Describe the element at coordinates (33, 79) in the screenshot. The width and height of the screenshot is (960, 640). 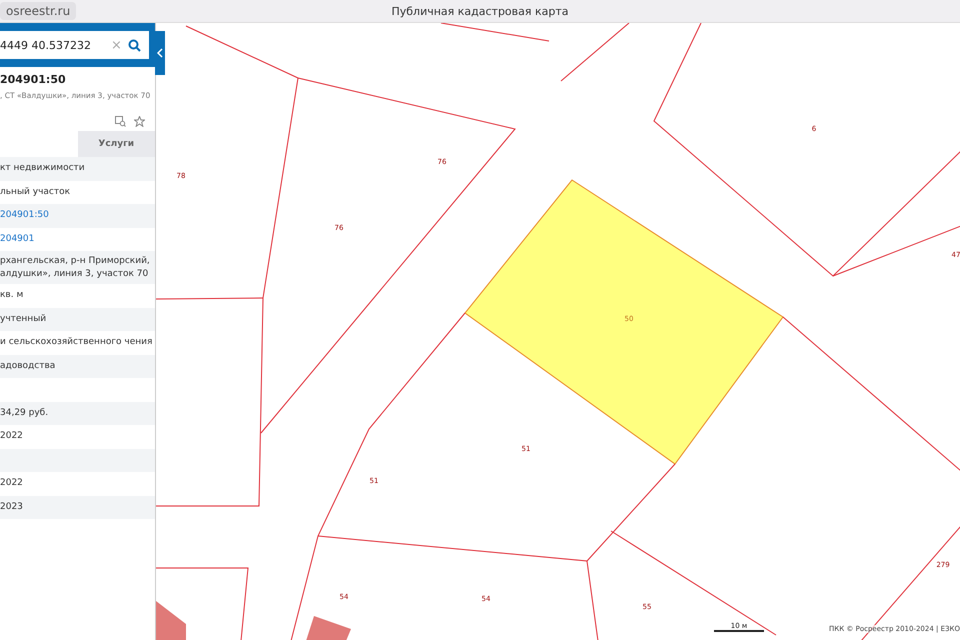
I see `object-title: 204901:50` at that location.